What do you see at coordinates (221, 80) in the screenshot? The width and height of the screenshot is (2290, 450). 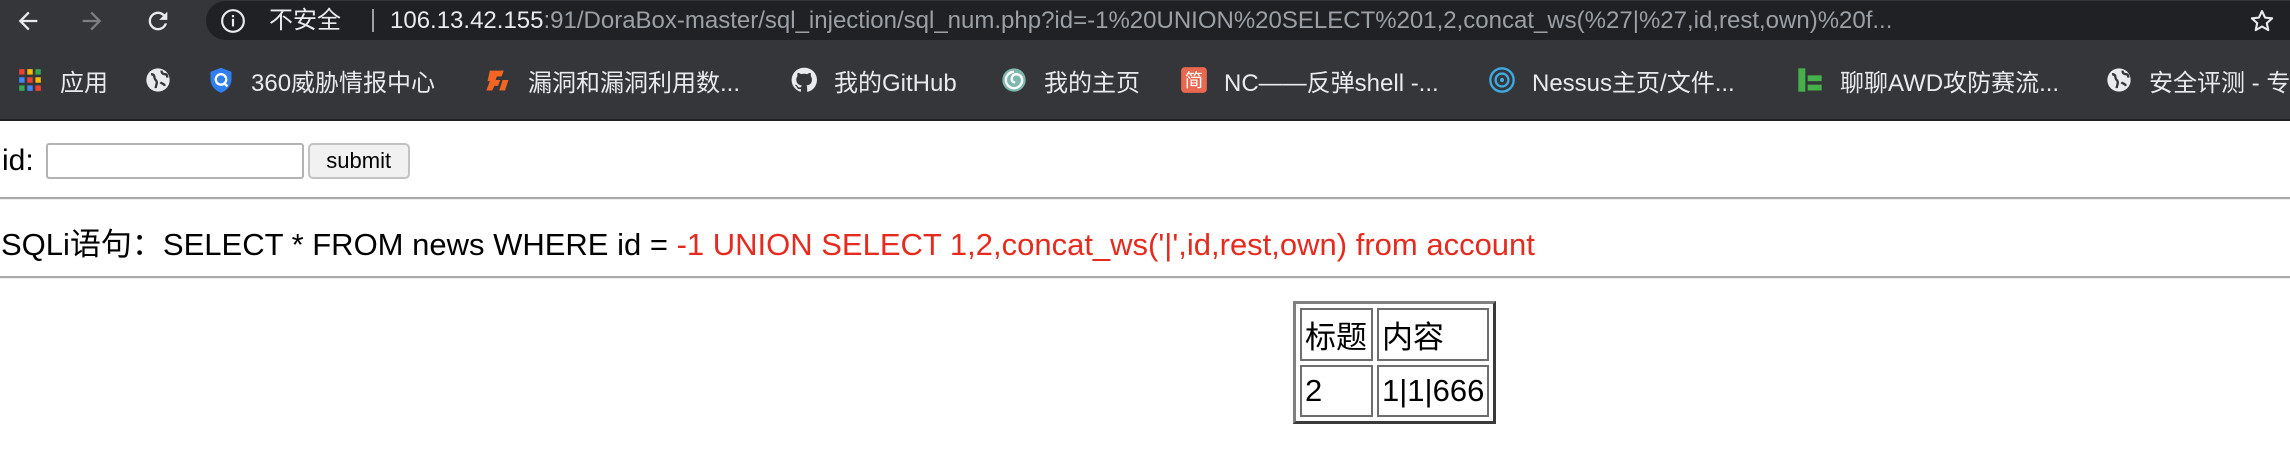 I see `shield-icon` at bounding box center [221, 80].